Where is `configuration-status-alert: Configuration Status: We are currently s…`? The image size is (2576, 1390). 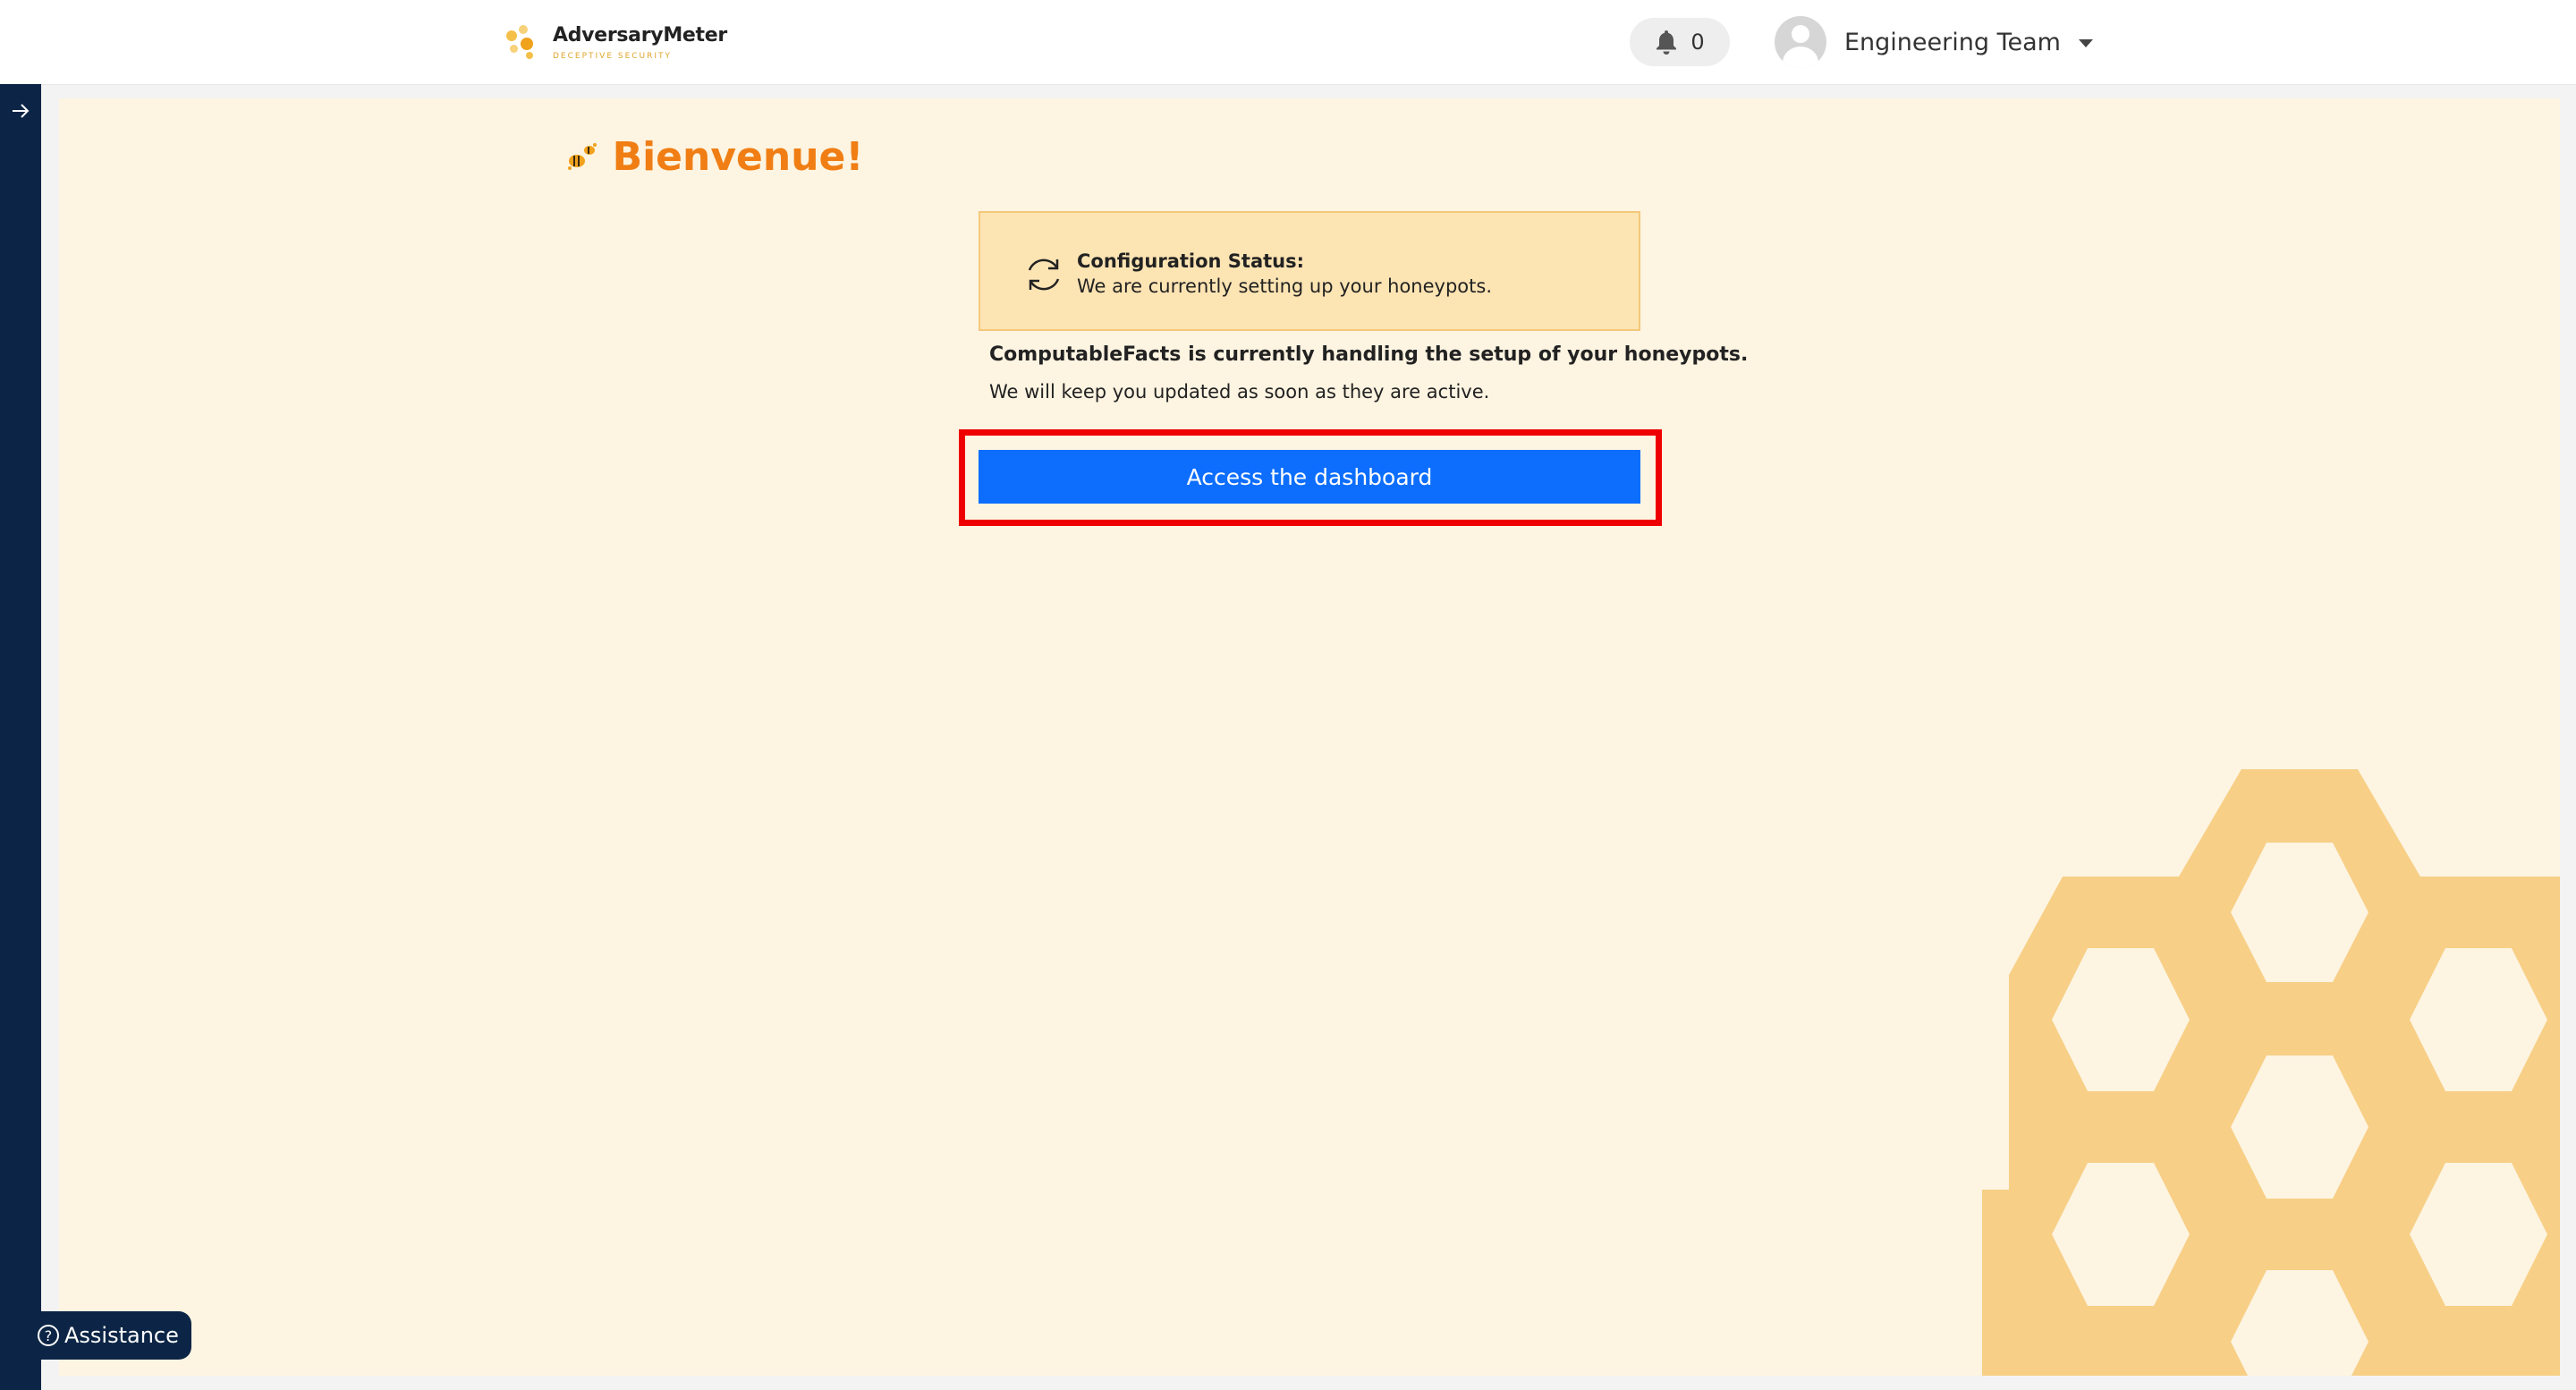
configuration-status-alert: Configuration Status: We are currently s… is located at coordinates (1309, 271).